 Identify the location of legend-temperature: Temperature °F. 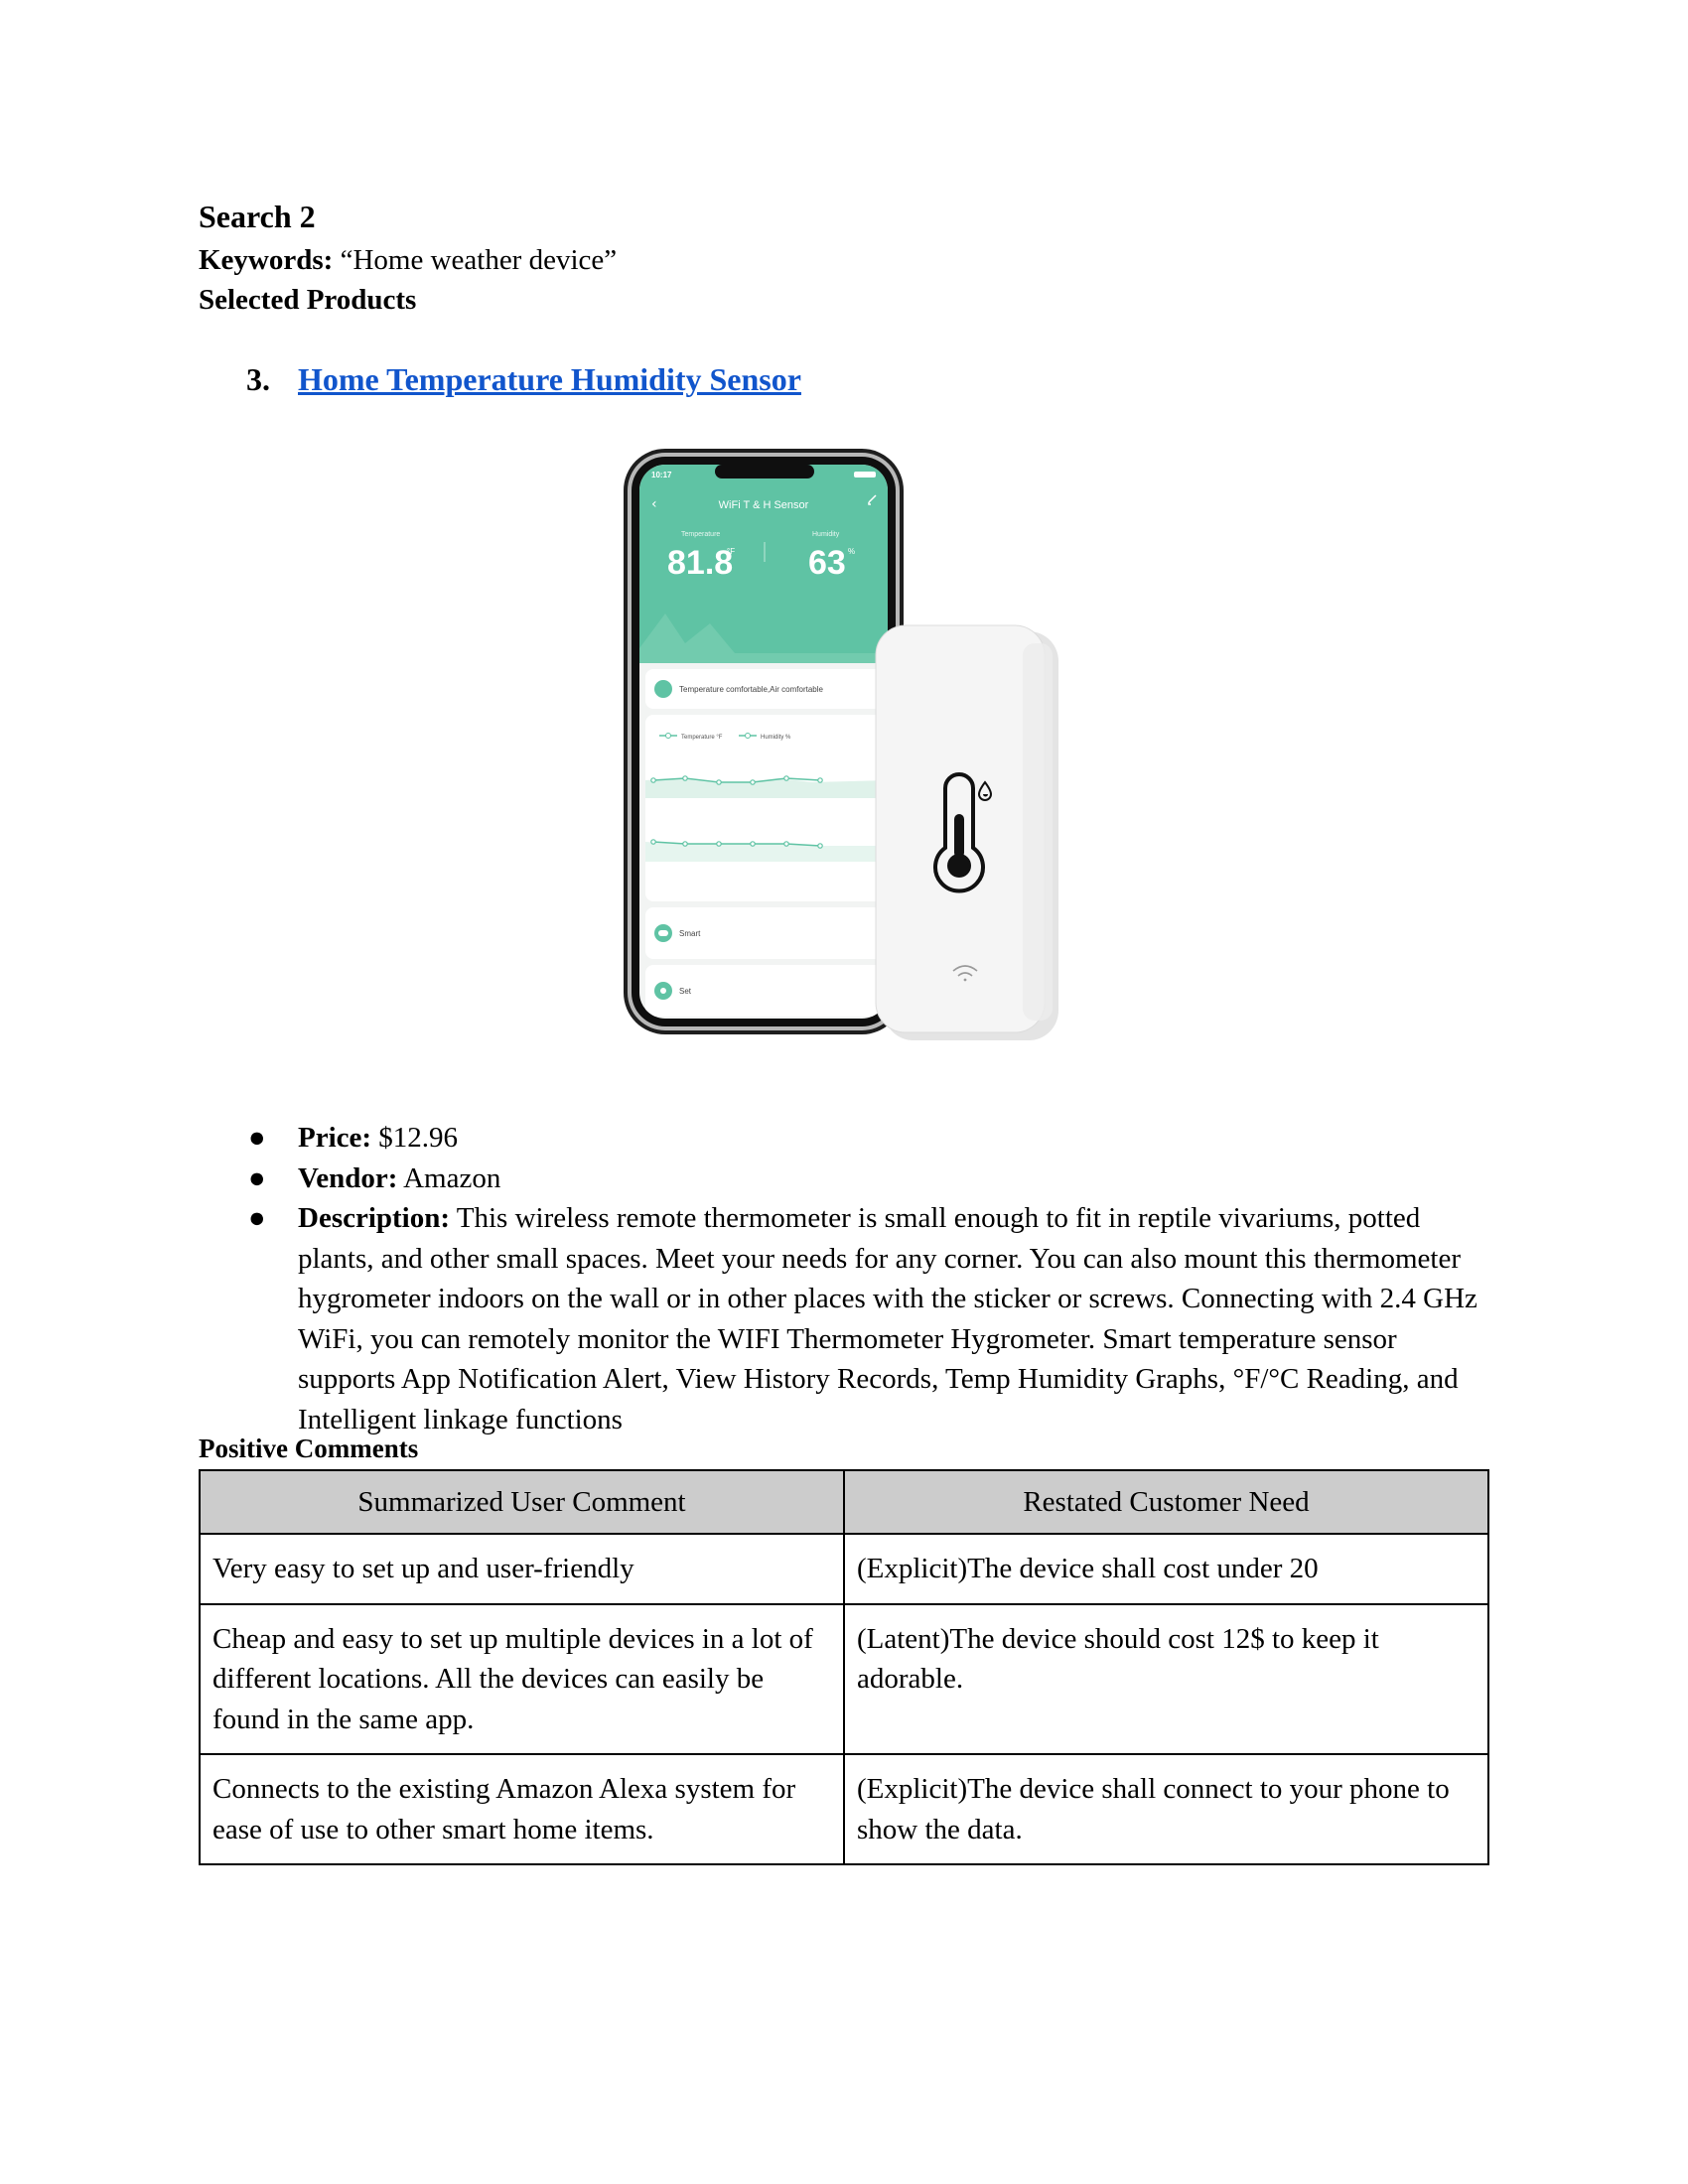
(702, 738).